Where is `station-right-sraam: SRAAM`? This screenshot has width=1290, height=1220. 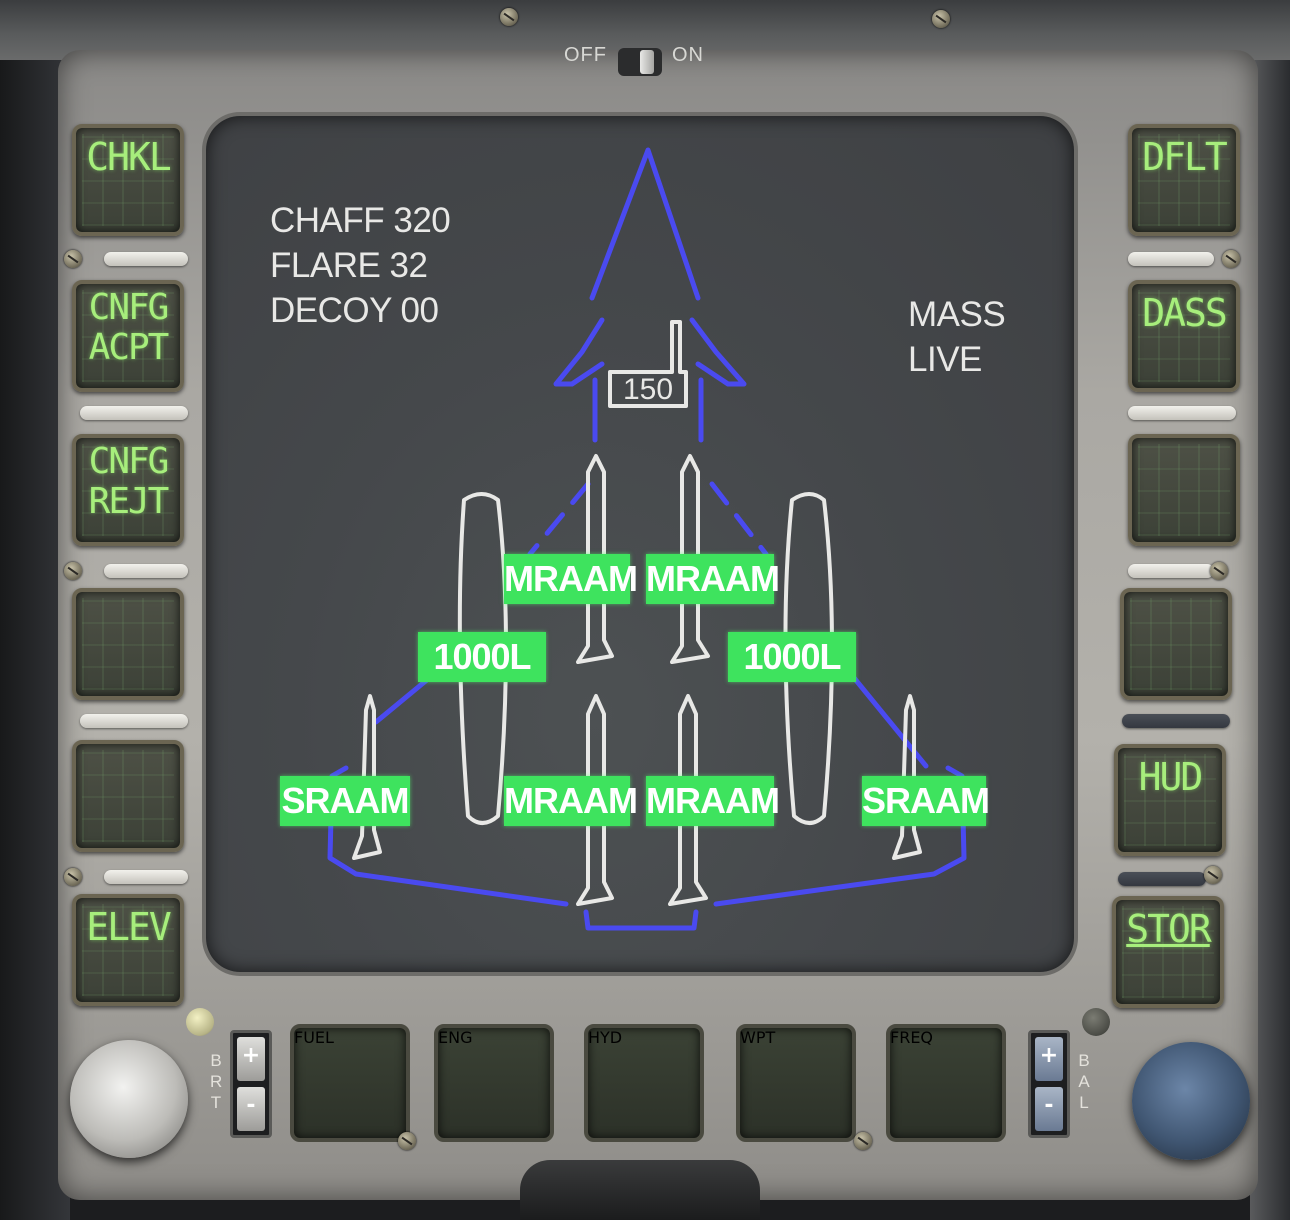 station-right-sraam: SRAAM is located at coordinates (926, 801).